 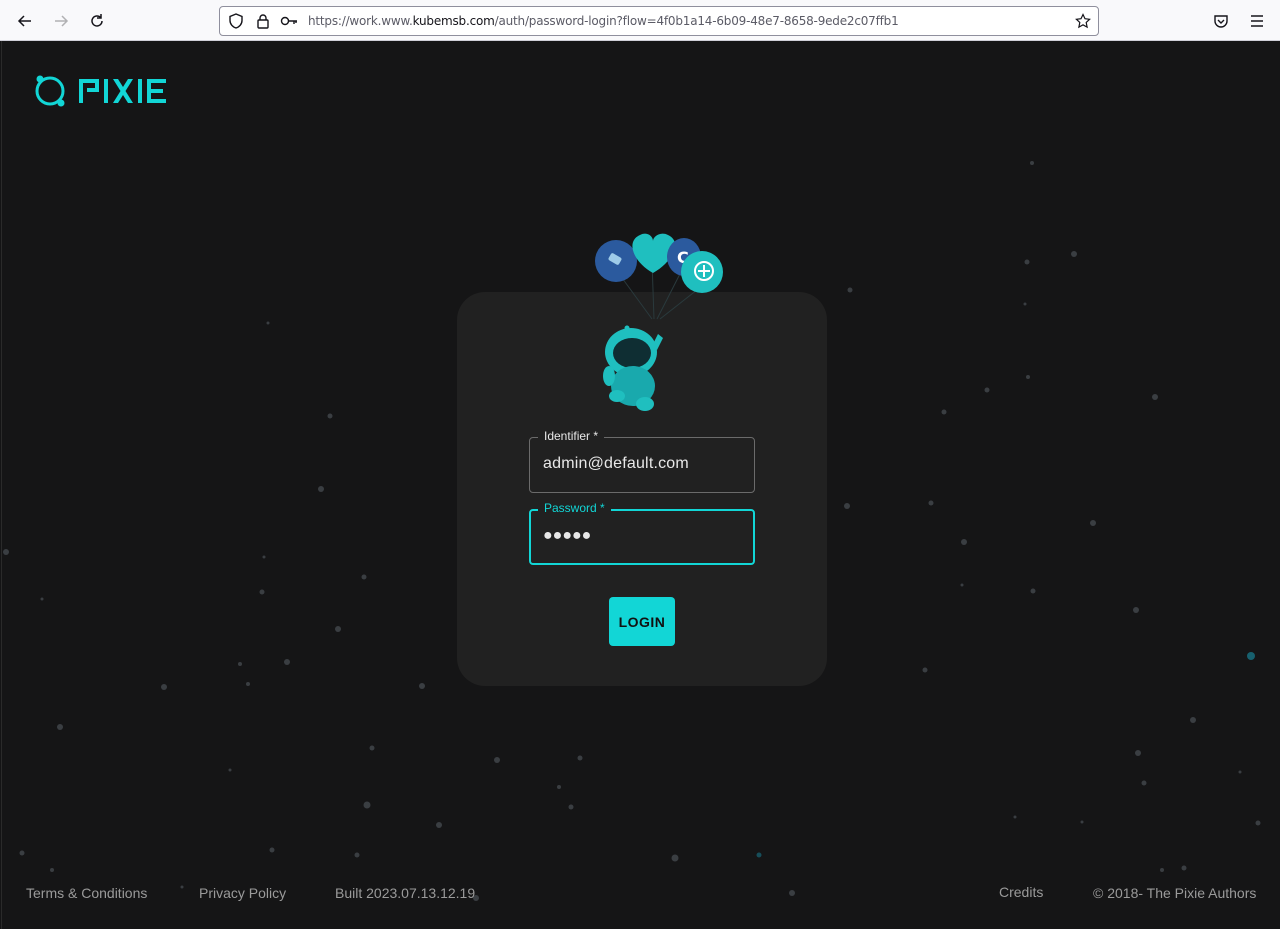 What do you see at coordinates (405, 893) in the screenshot?
I see `build-info: Built 2023.07.13.12.19` at bounding box center [405, 893].